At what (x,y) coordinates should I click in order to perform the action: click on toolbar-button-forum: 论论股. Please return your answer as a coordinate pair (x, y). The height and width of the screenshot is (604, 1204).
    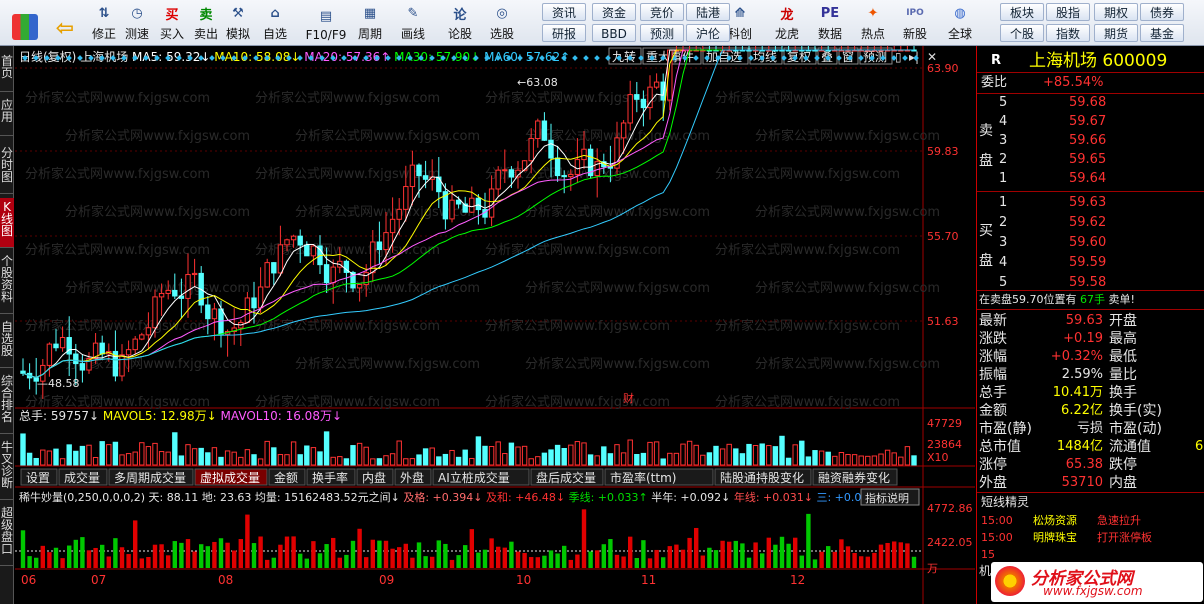
    Looking at the image, I should click on (460, 23).